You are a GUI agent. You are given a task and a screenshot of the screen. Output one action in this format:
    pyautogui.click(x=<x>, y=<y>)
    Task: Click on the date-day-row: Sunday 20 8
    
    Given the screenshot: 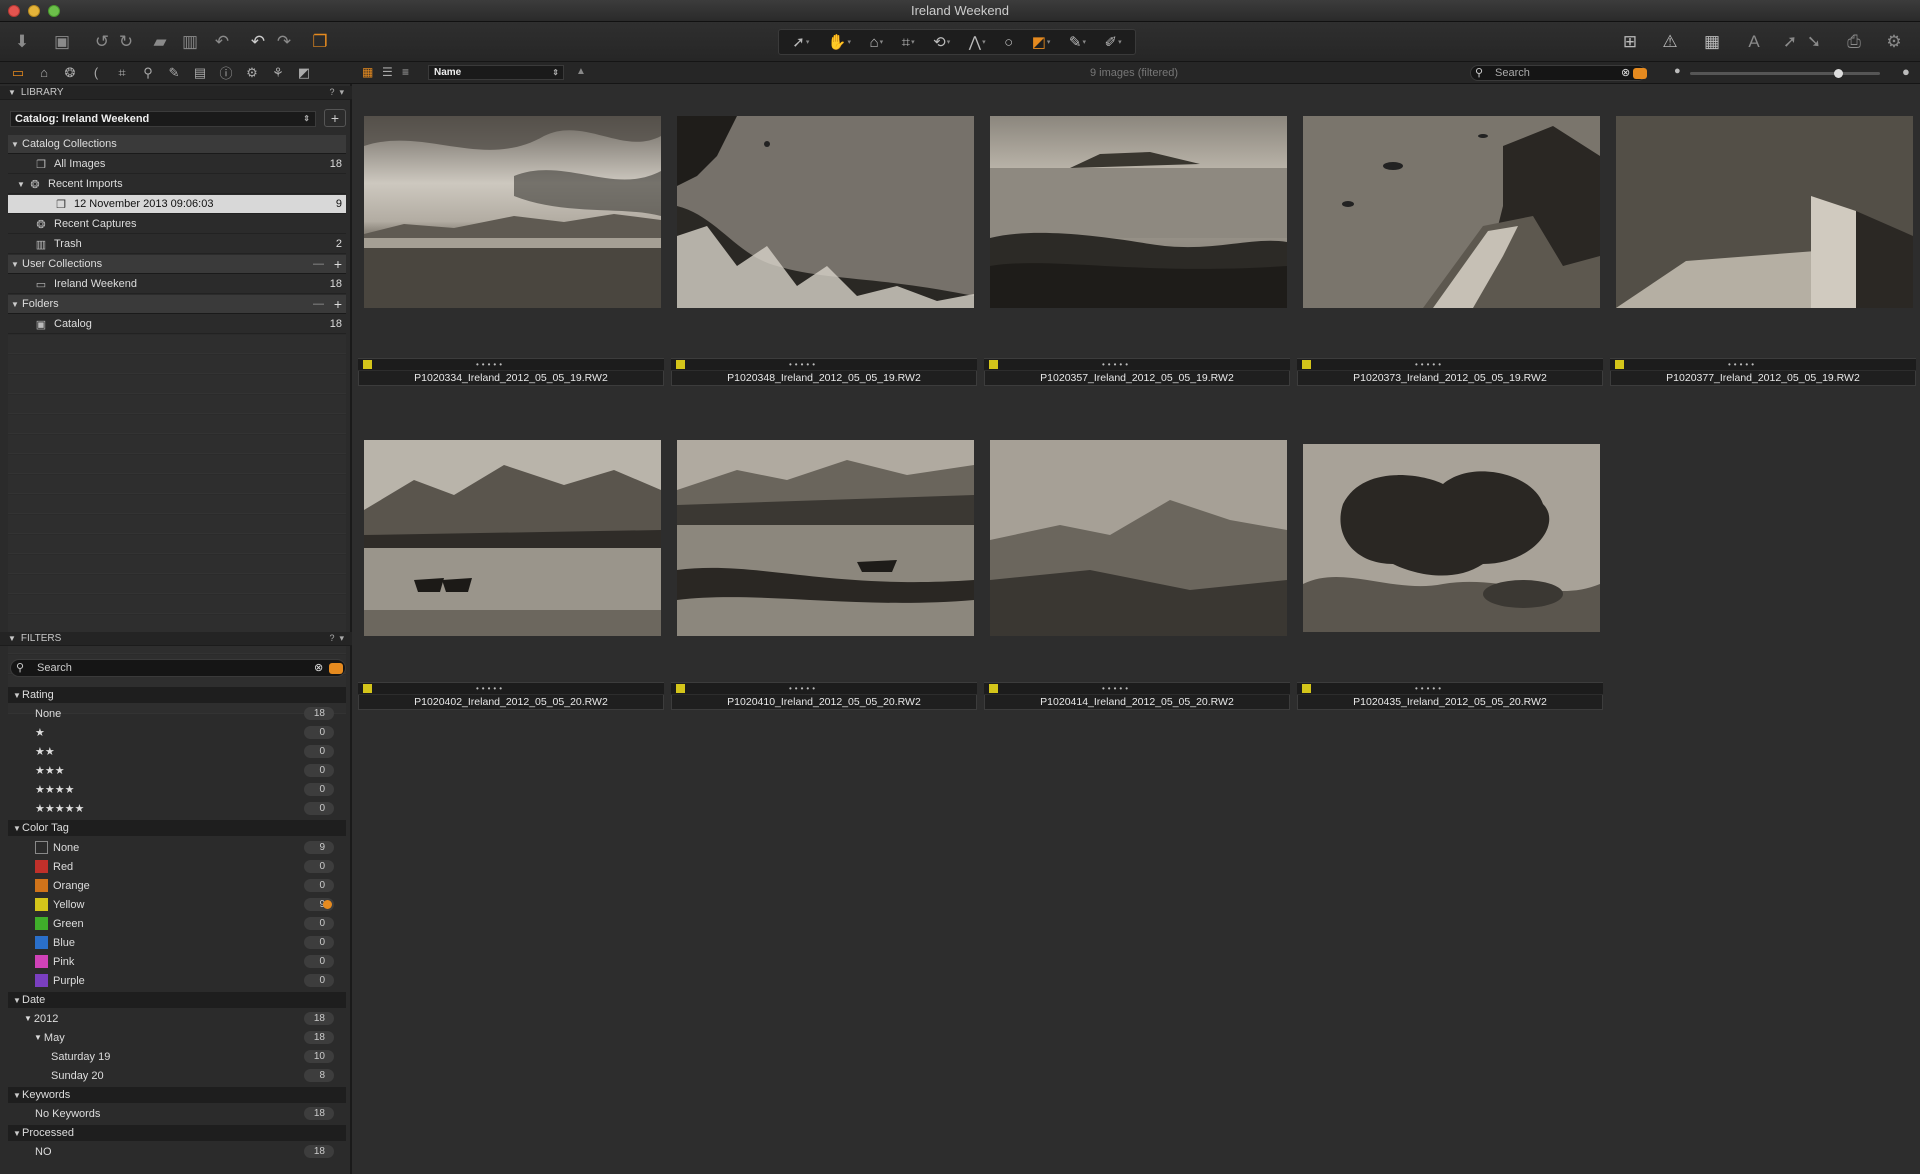 What is the action you would take?
    pyautogui.click(x=176, y=1075)
    